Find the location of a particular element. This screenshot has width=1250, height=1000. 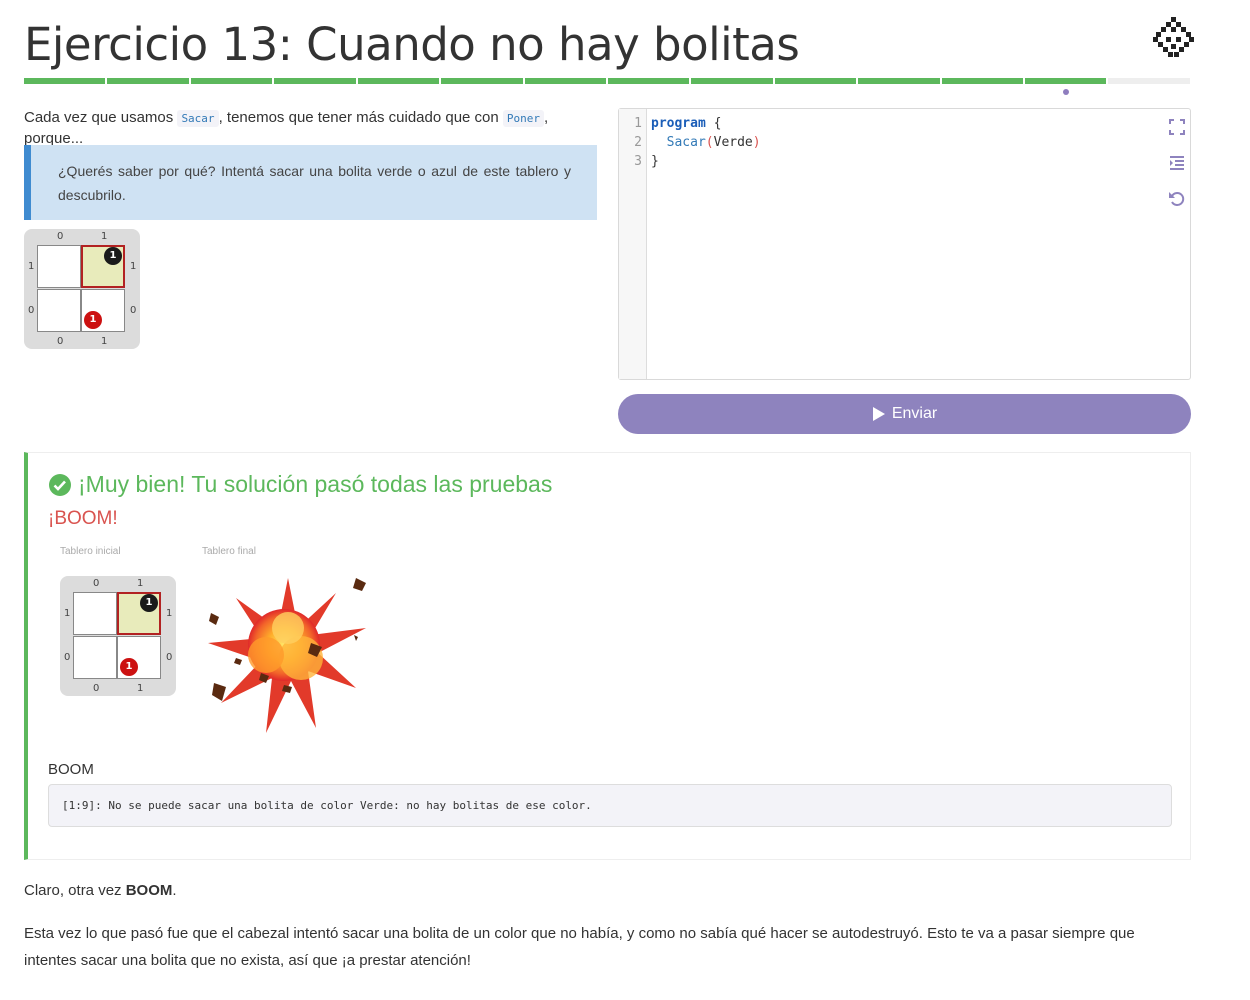

line-number: 2 is located at coordinates (638, 142).